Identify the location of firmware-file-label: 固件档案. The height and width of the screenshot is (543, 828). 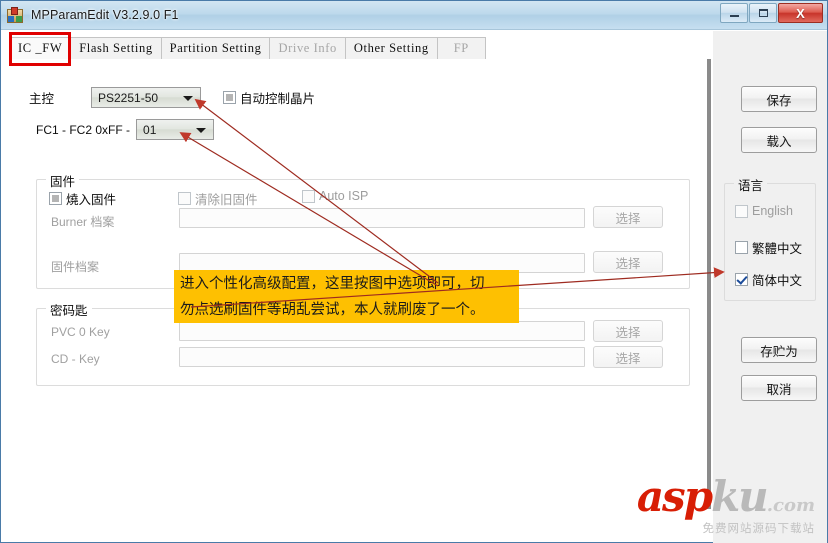
(75, 267).